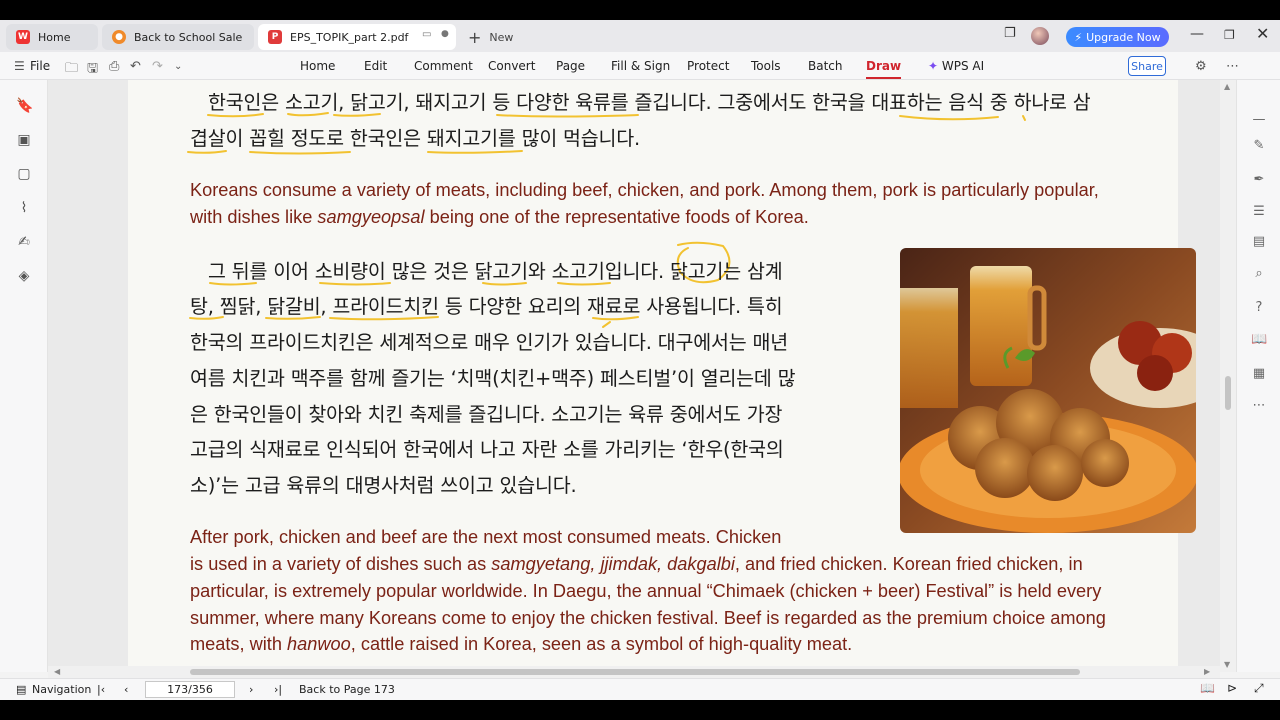 The width and height of the screenshot is (1280, 720). Describe the element at coordinates (766, 66) in the screenshot. I see `menu-tools: Tools` at that location.